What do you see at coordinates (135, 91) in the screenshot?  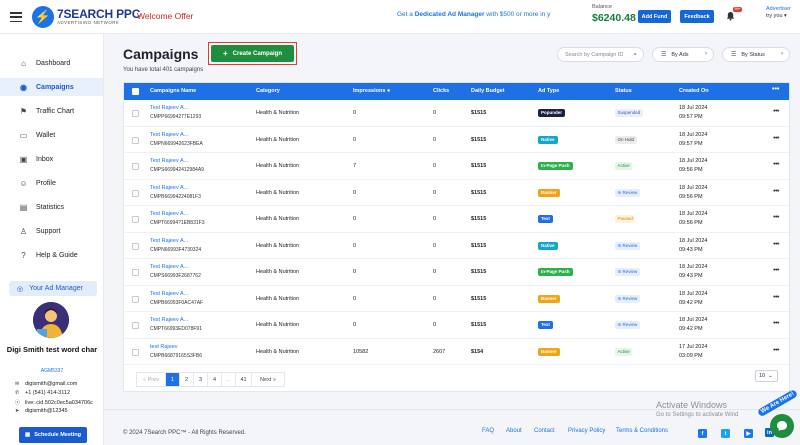 I see `select-all-checkbox` at bounding box center [135, 91].